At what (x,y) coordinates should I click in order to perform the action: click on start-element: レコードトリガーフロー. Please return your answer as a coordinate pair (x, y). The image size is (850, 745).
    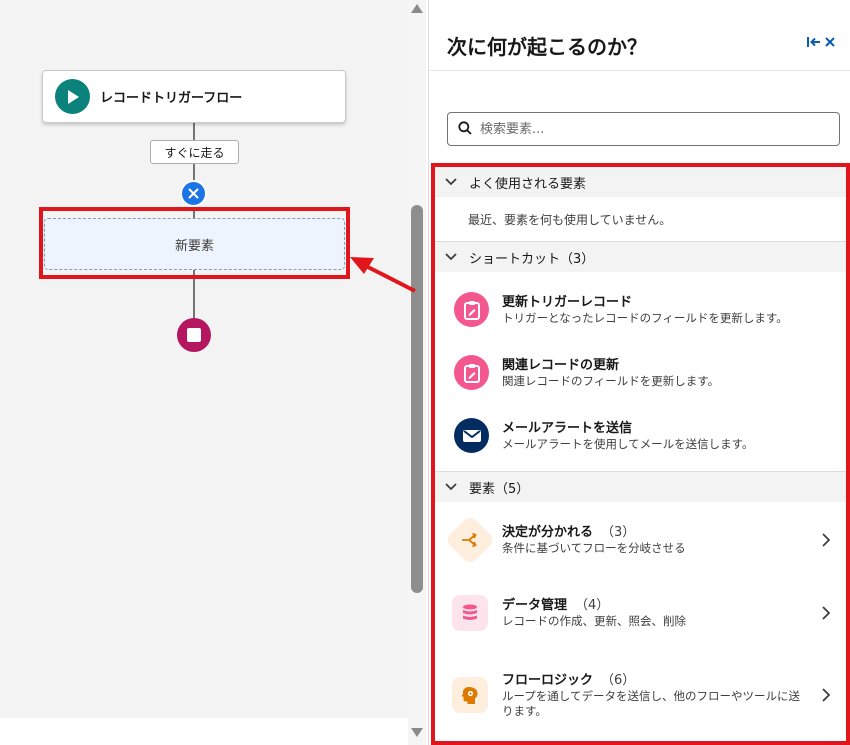
    Looking at the image, I should click on (194, 96).